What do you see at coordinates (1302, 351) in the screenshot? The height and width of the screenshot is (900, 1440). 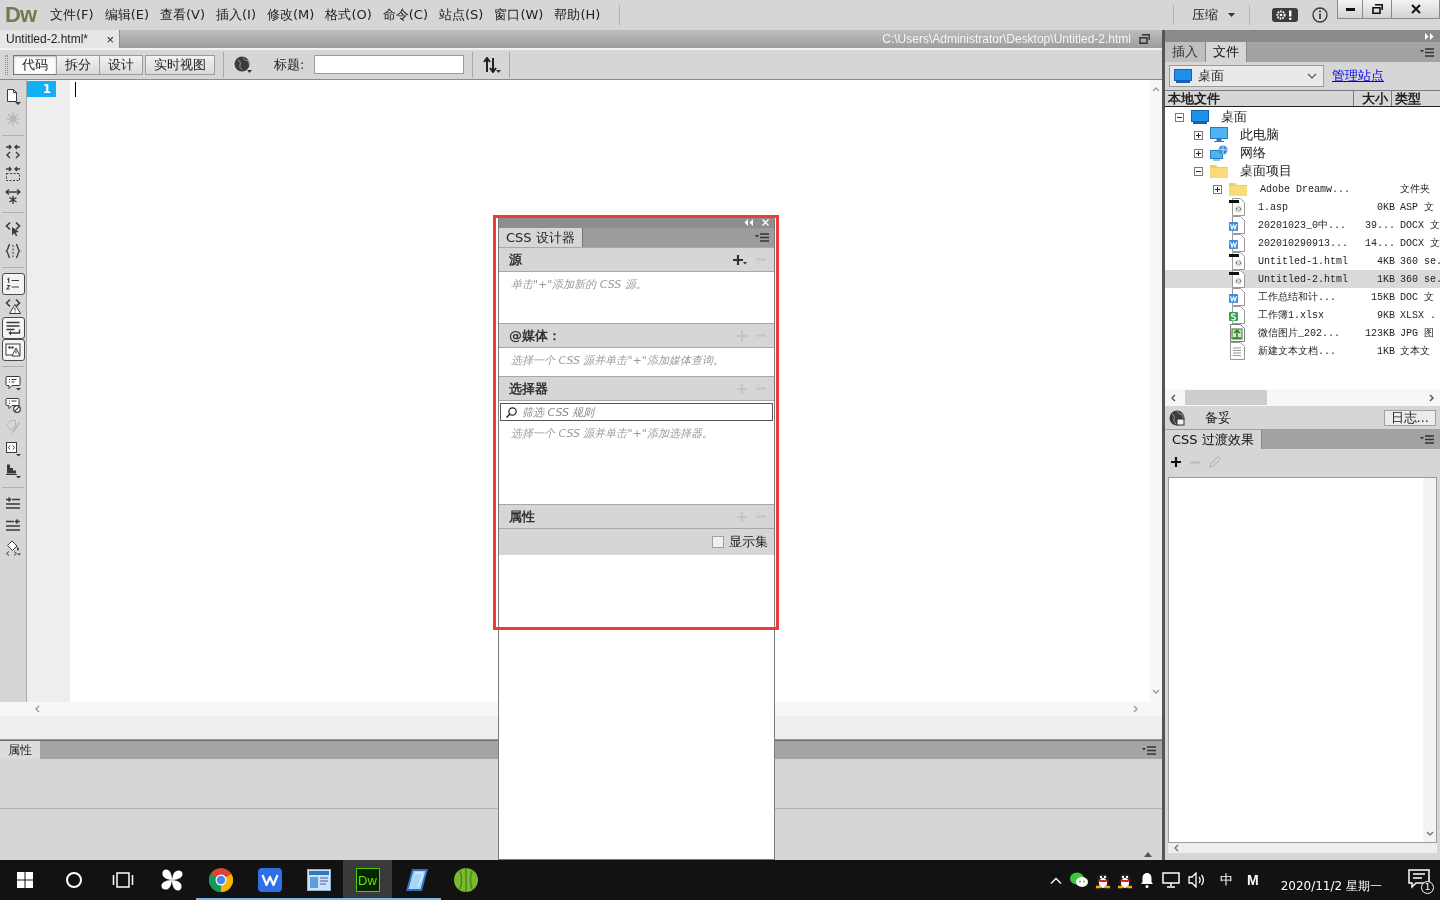 I see `file-row: 新建文本文档... 1KB 文本文` at bounding box center [1302, 351].